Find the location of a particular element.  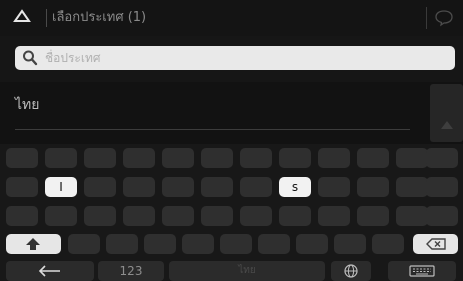

keyboard-key-highlighted: I is located at coordinates (61, 187).